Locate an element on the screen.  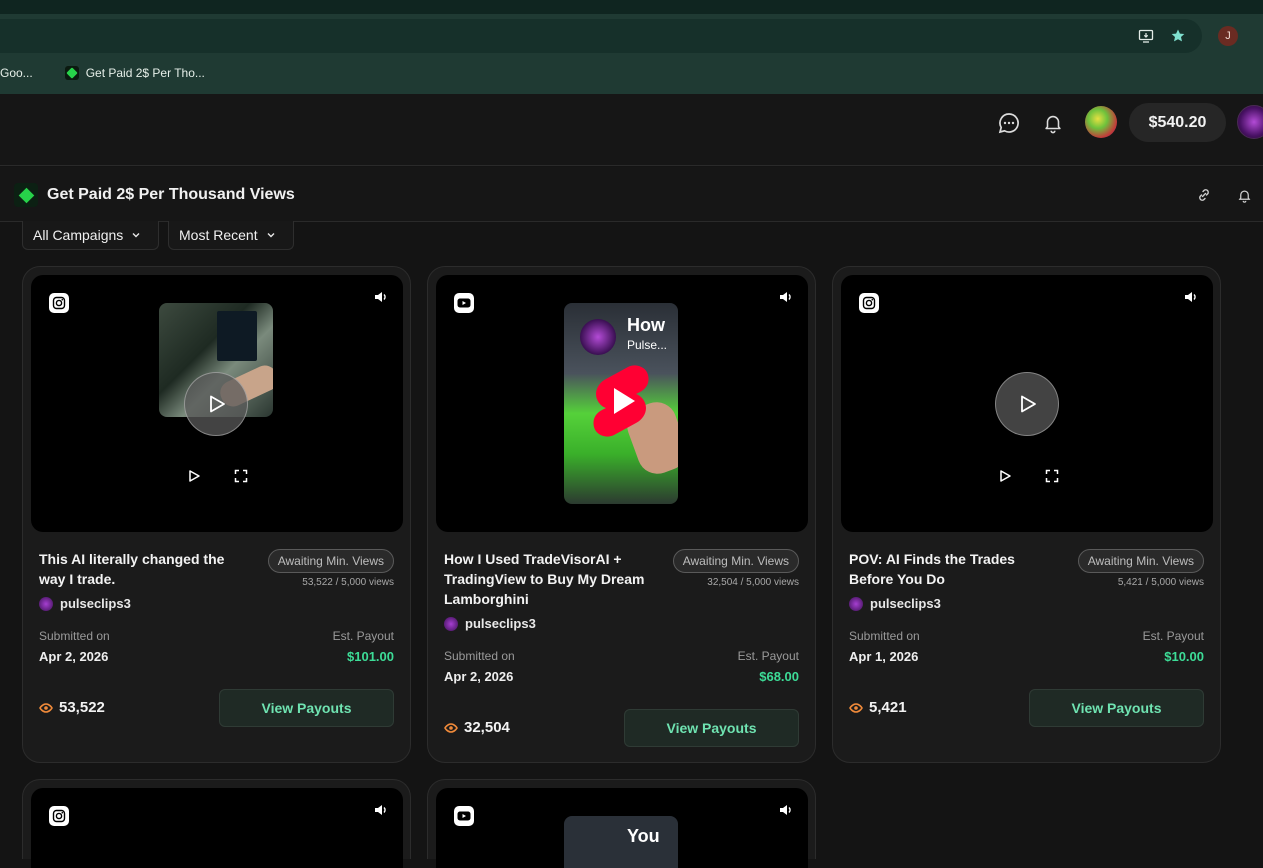
campaign-filter-label: All Campaigns is located at coordinates (78, 235).